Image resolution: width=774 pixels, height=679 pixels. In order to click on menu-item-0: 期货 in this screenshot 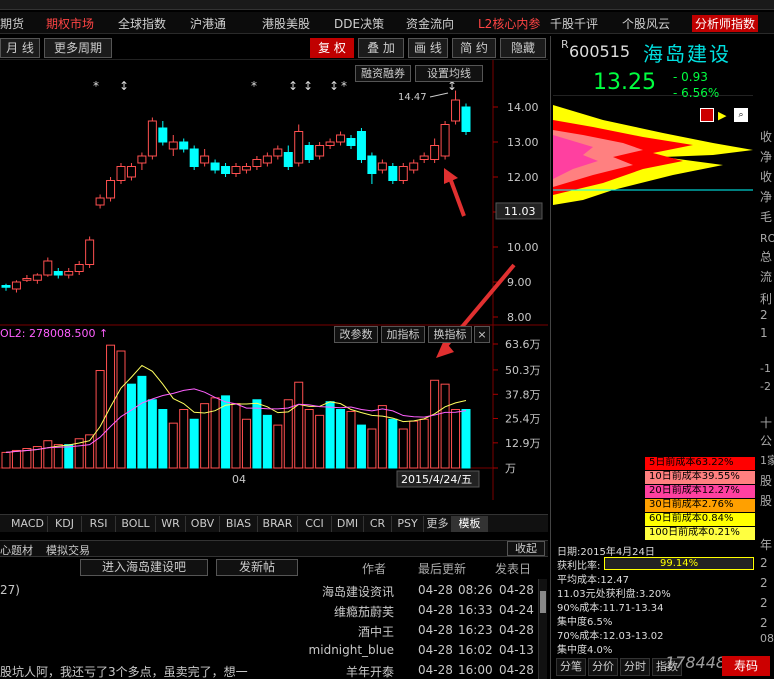, I will do `click(12, 23)`.